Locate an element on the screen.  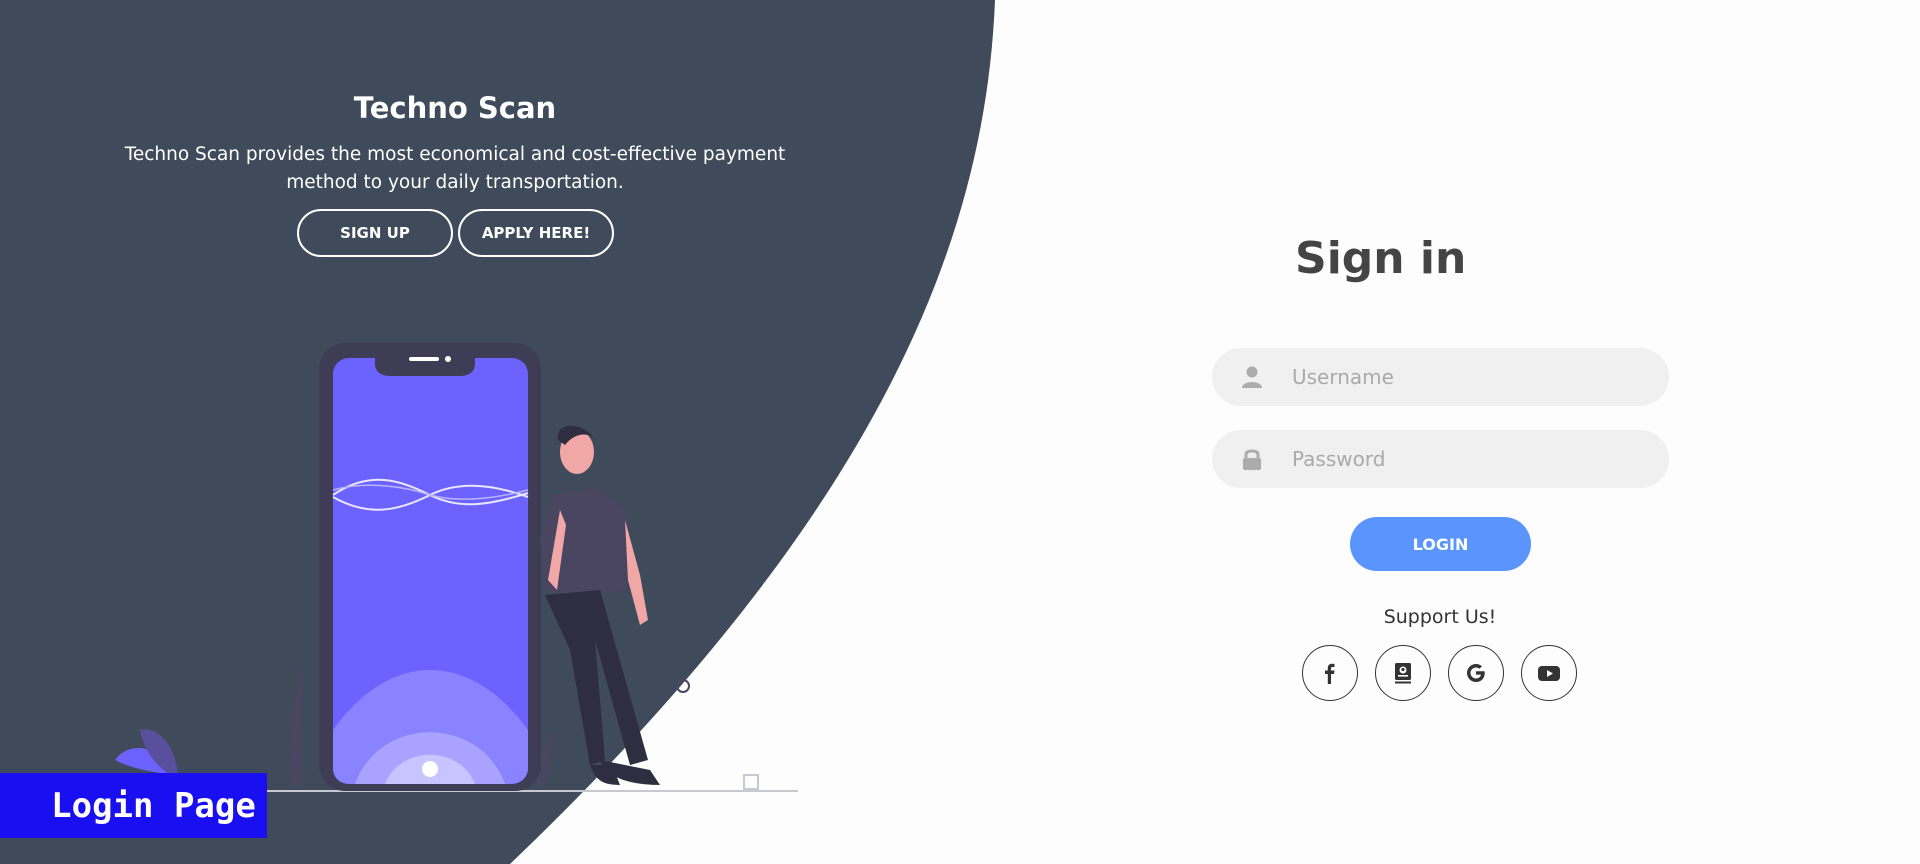
support-text: Support Us! is located at coordinates (1440, 617).